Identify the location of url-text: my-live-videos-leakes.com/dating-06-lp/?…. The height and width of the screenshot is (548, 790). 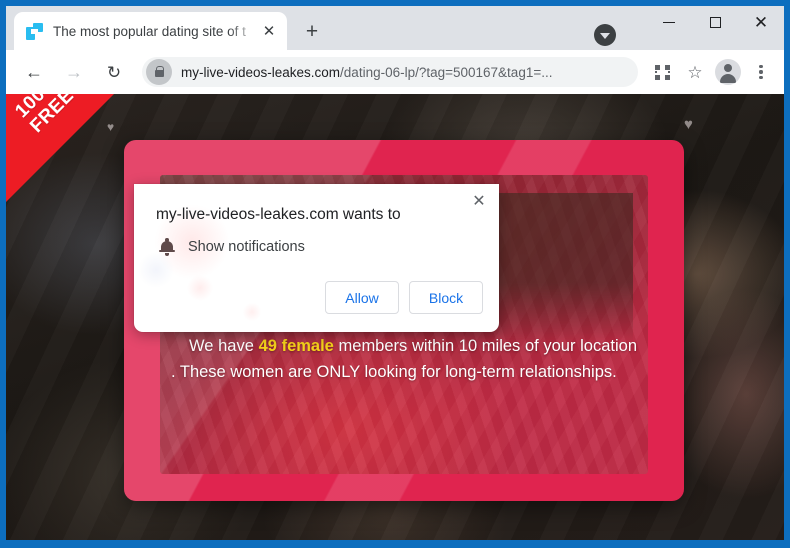
(366, 72).